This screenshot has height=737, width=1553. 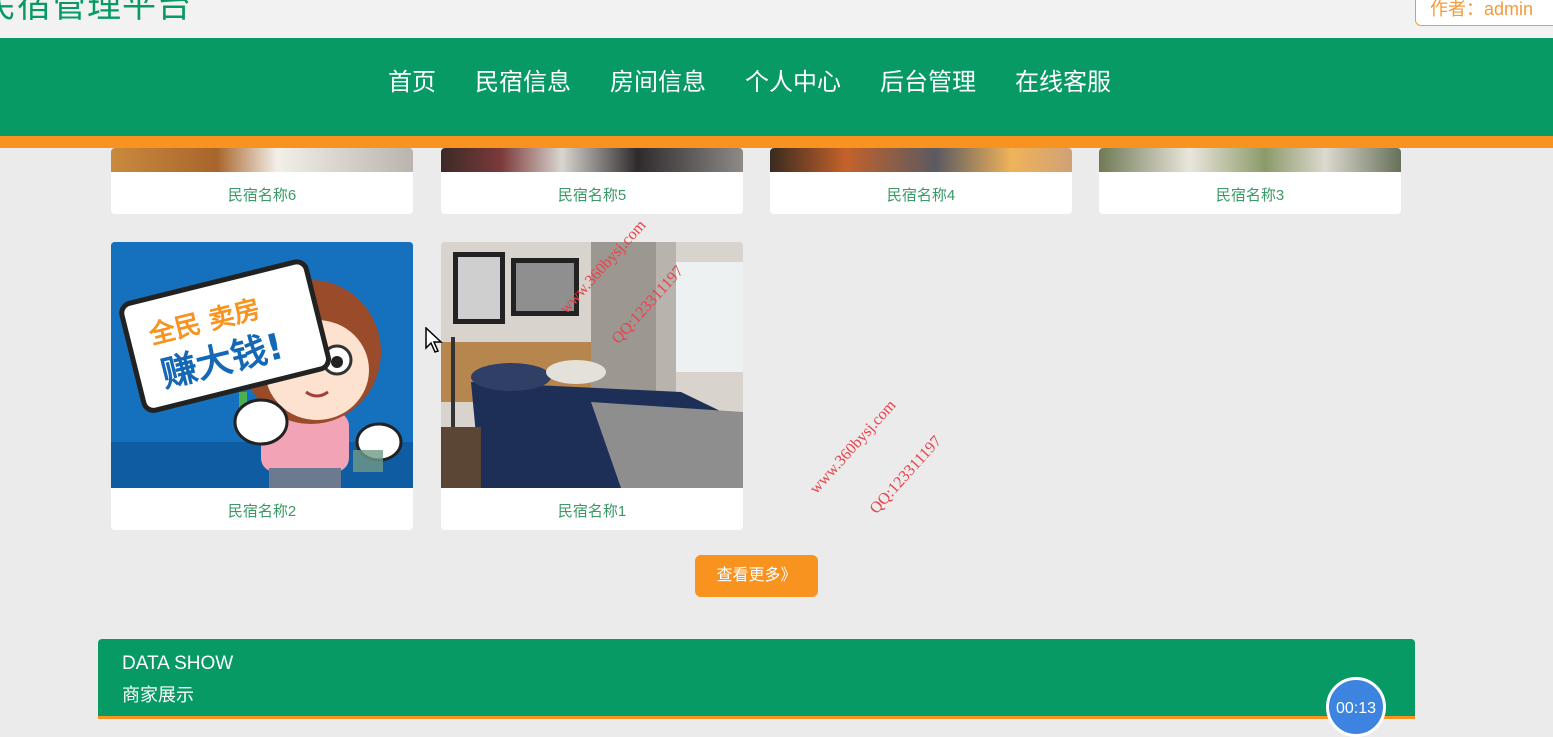 I want to click on author-badge: 作者：admin, so click(x=1484, y=13).